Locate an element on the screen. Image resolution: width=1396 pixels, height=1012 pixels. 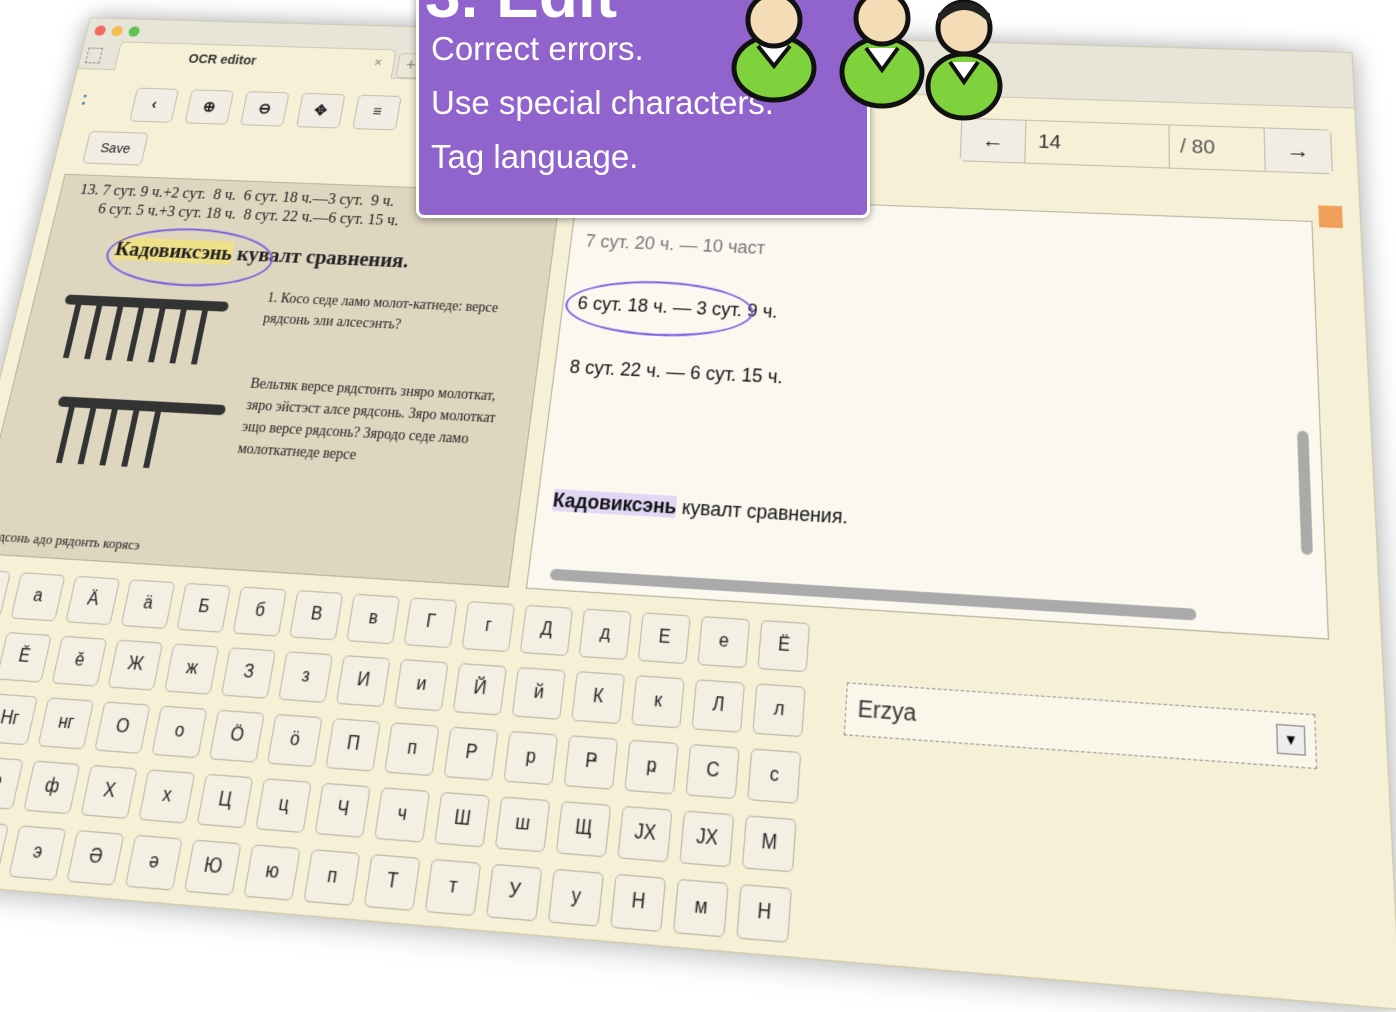
align-button: ≡ is located at coordinates (376, 113).